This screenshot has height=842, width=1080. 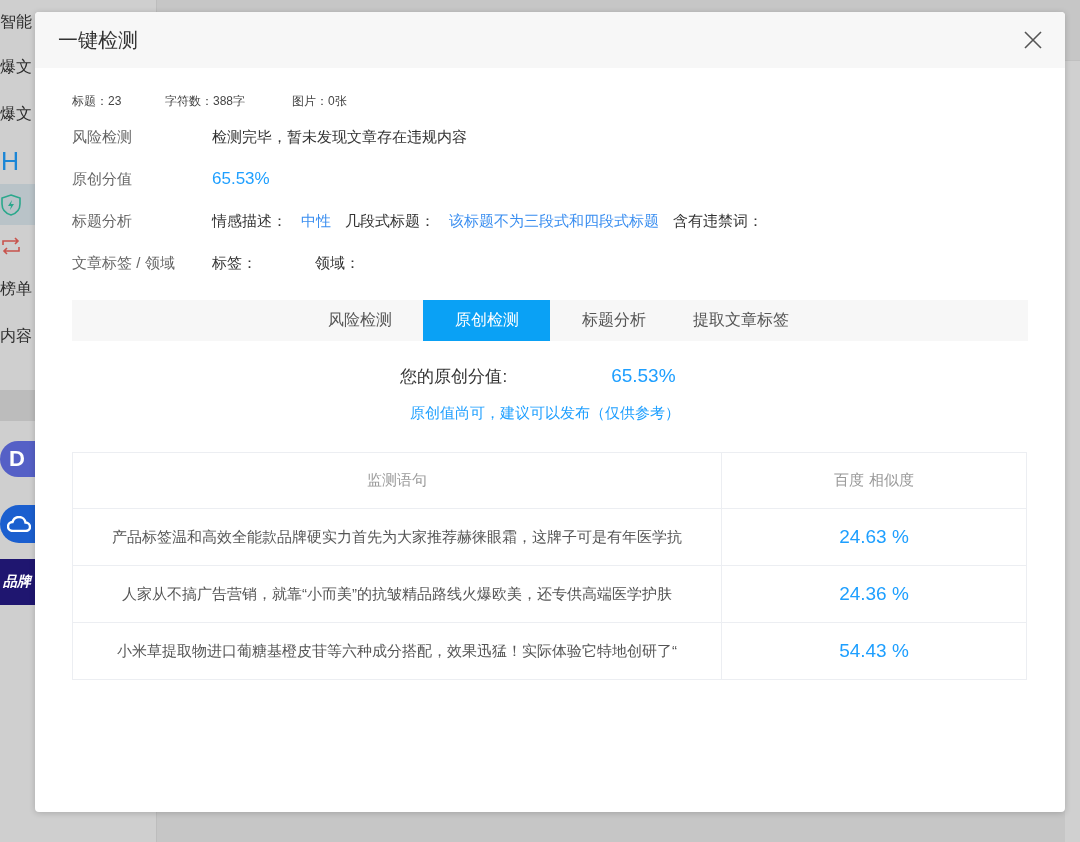 What do you see at coordinates (874, 480) in the screenshot?
I see `column-header: 百度 相似度` at bounding box center [874, 480].